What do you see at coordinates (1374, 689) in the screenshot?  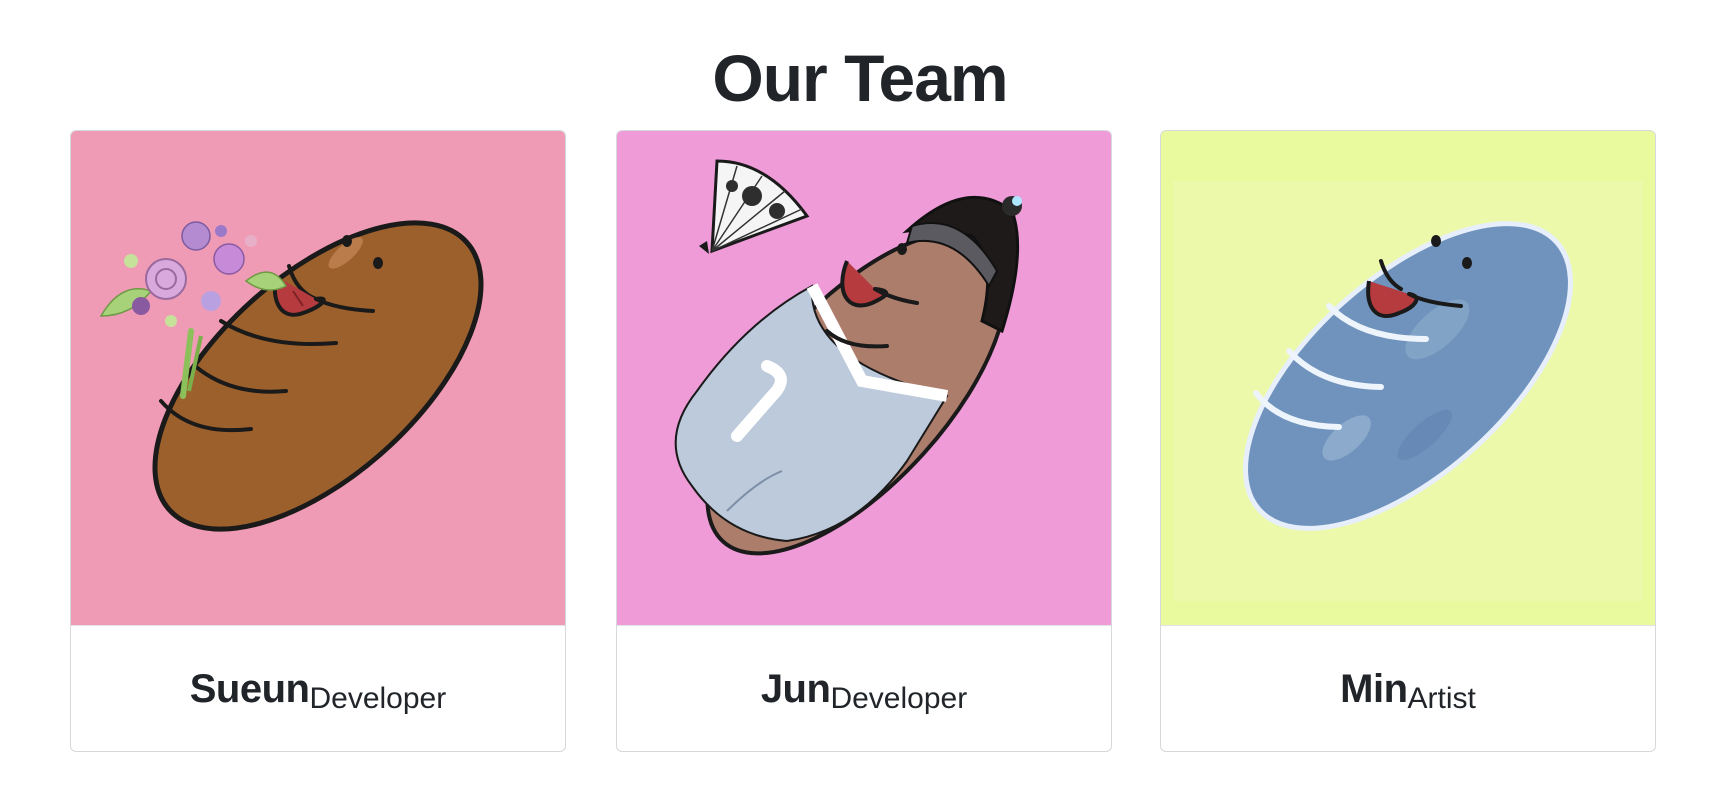 I see `member-name: Min` at bounding box center [1374, 689].